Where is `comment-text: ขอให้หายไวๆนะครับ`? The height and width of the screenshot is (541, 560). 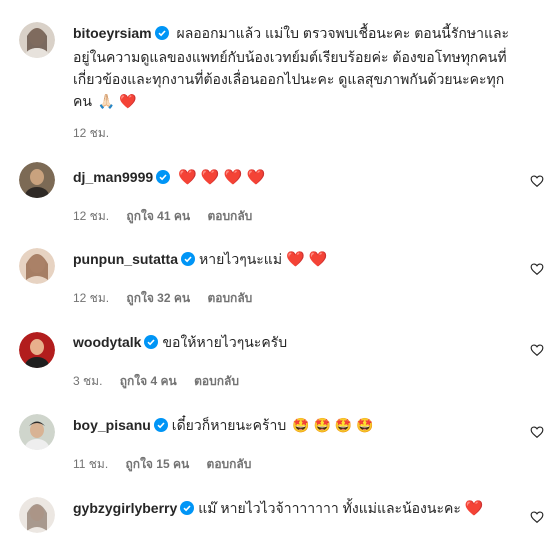
comment-text: ขอให้หายไวๆนะครับ is located at coordinates (225, 342).